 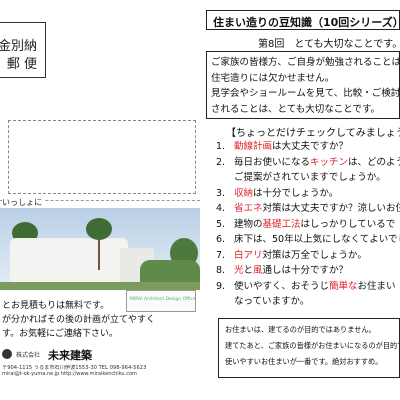 What do you see at coordinates (69, 261) in the screenshot?
I see `house-wall` at bounding box center [69, 261].